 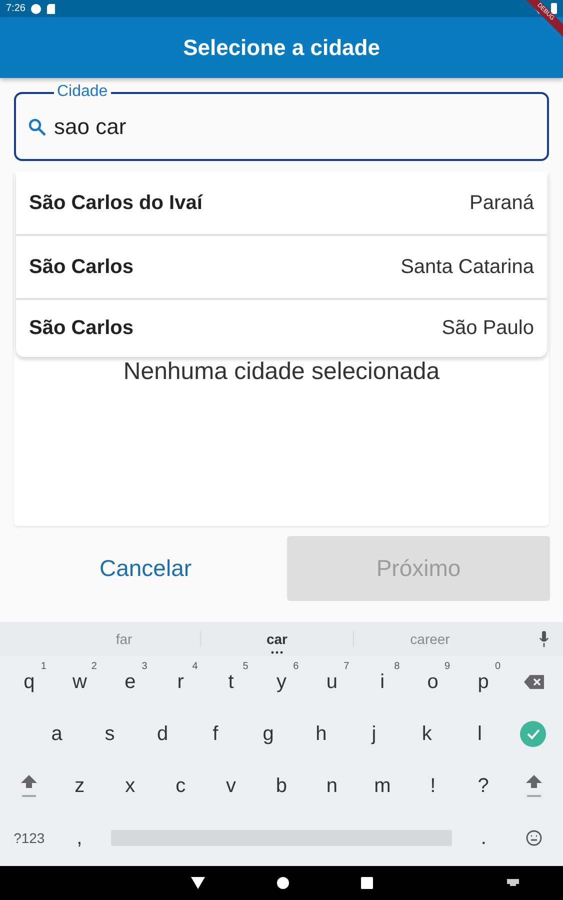 What do you see at coordinates (433, 786) in the screenshot?
I see `keyboard-key: !` at bounding box center [433, 786].